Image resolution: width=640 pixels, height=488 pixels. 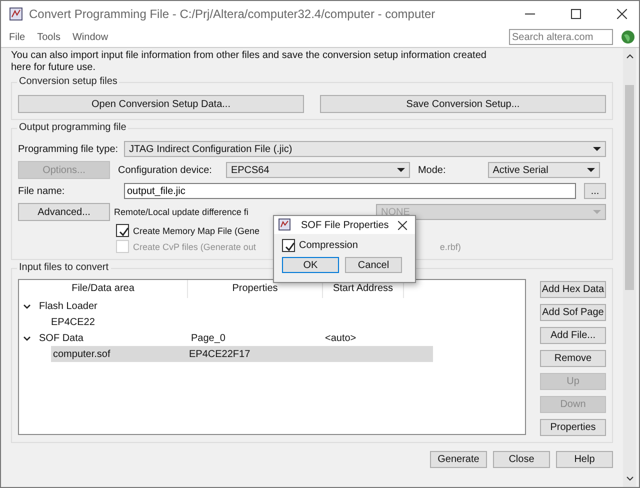 I want to click on tree-cell: Flash Loader, so click(x=68, y=306).